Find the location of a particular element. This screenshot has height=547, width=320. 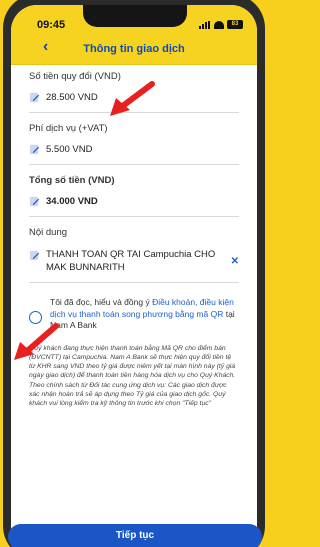

service-fee-label: Phí dịch vụ (+VAT) is located at coordinates (68, 128).